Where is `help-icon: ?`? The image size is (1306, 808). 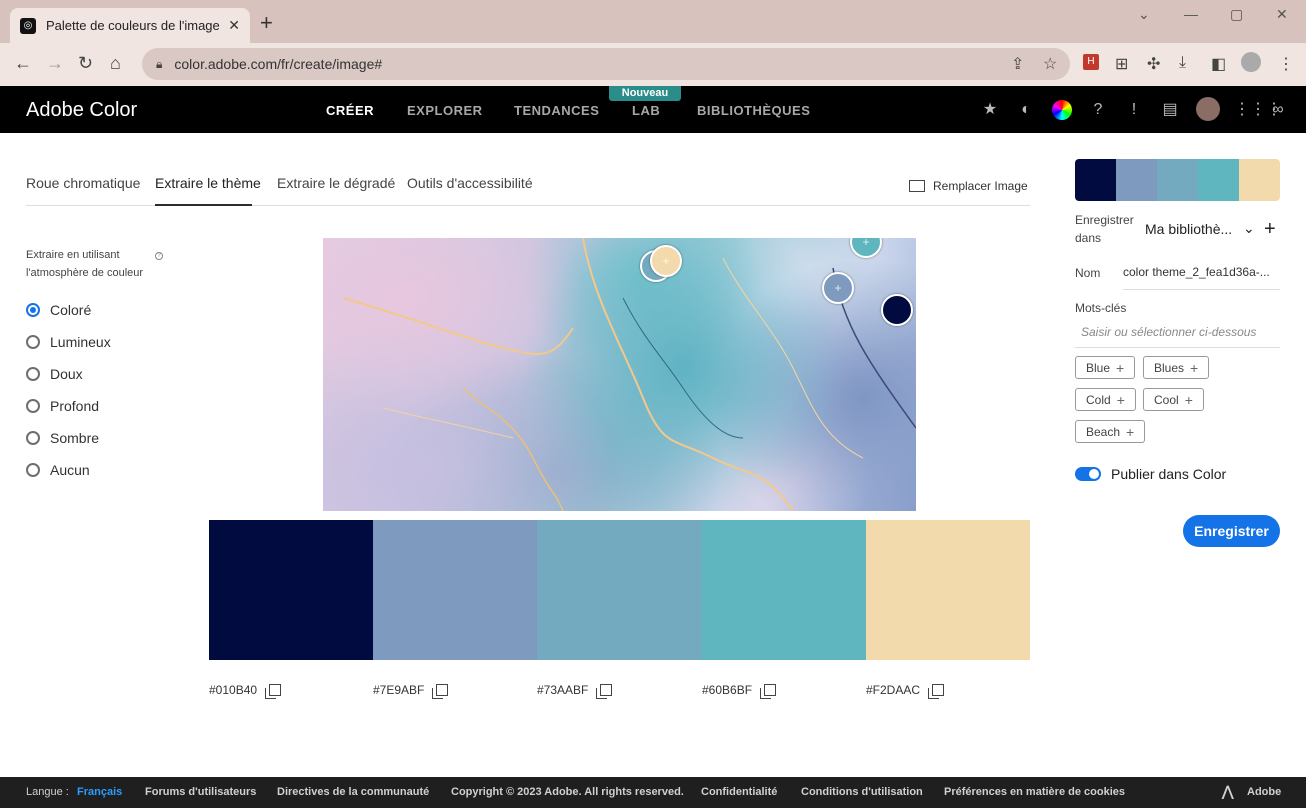 help-icon: ? is located at coordinates (1098, 110).